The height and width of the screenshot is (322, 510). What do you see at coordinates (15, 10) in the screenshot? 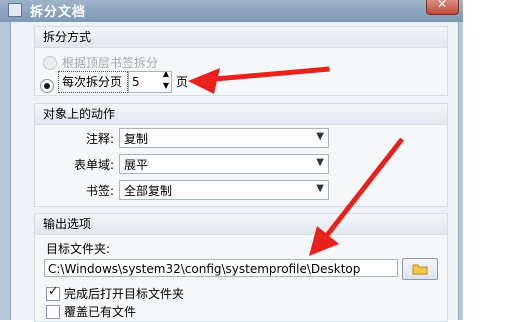
I see `app-icon` at bounding box center [15, 10].